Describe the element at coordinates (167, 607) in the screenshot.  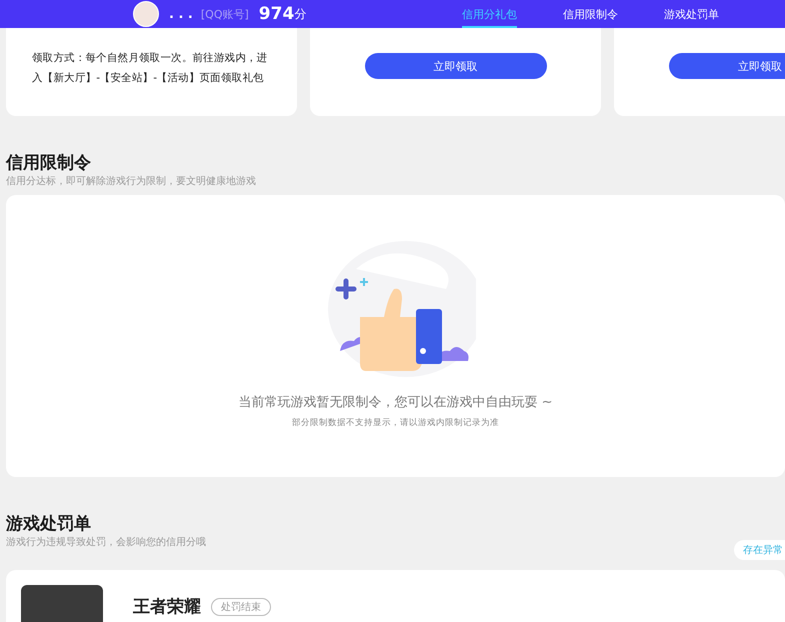
I see `game-title: 王者荣耀` at that location.